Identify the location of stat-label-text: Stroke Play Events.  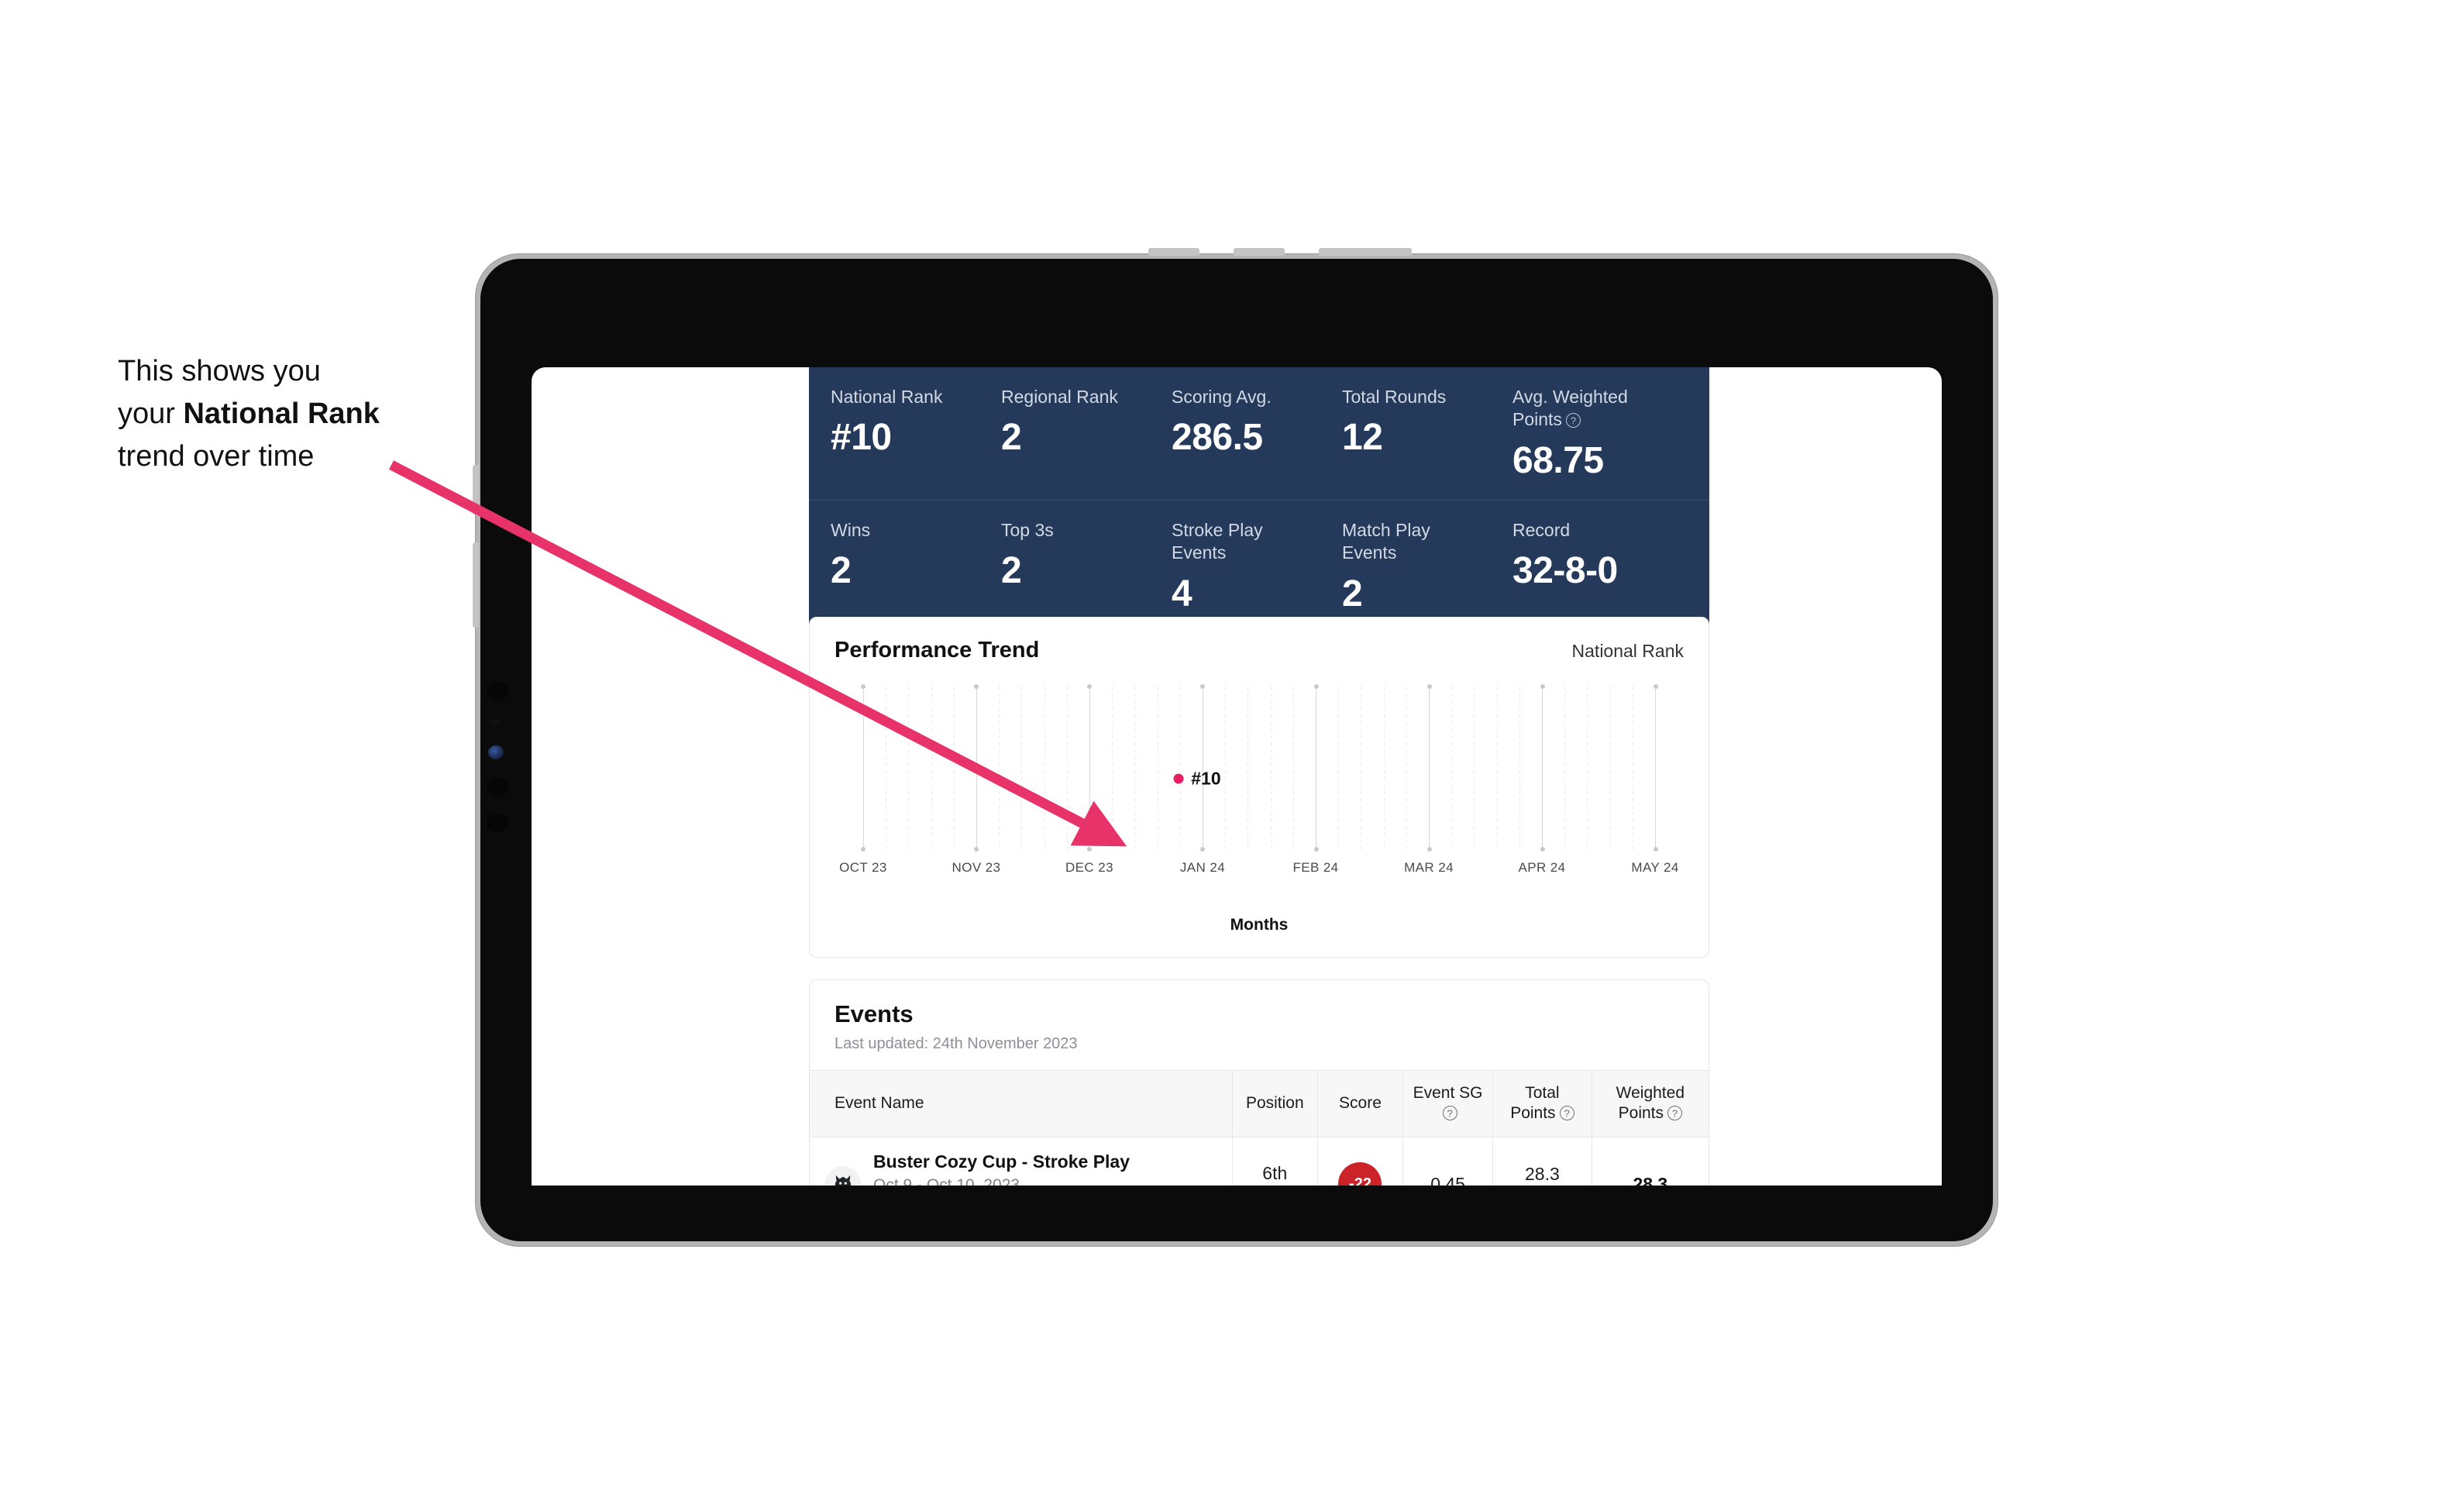
(1217, 541).